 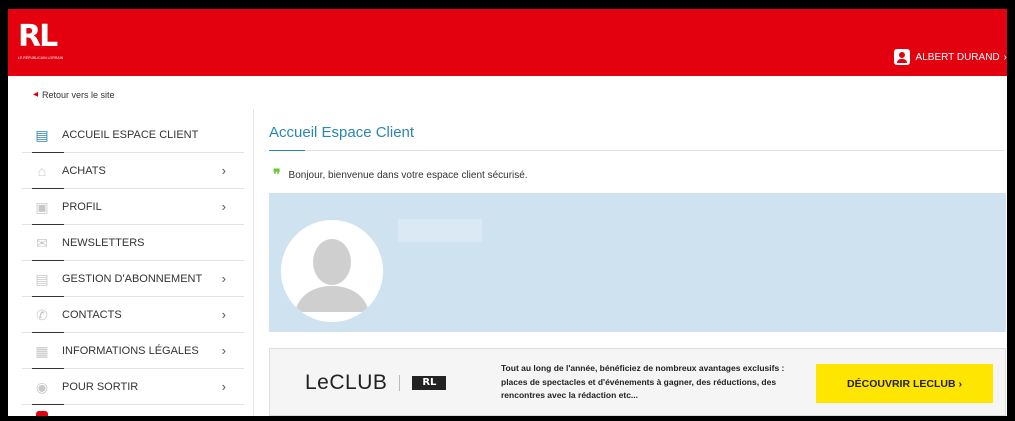 What do you see at coordinates (133, 315) in the screenshot?
I see `sidebar-item-contacts: ✆ CONTACTS ›` at bounding box center [133, 315].